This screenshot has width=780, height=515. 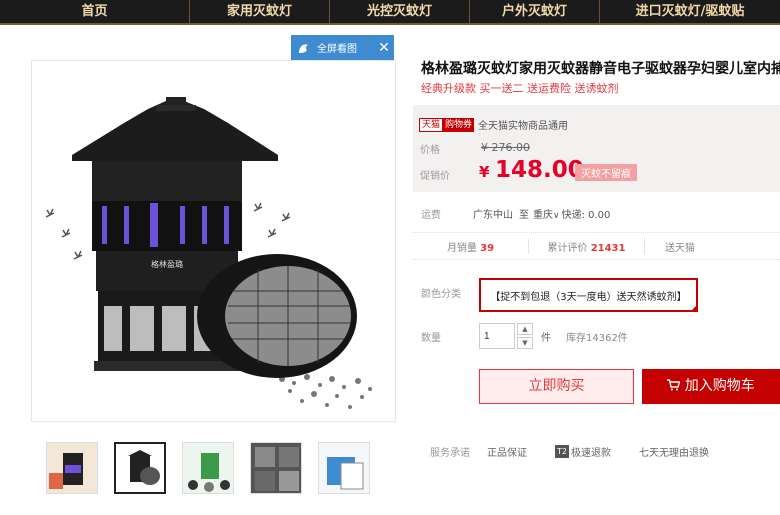 I want to click on promise-fast-refund-label: 极速退款, so click(x=590, y=453).